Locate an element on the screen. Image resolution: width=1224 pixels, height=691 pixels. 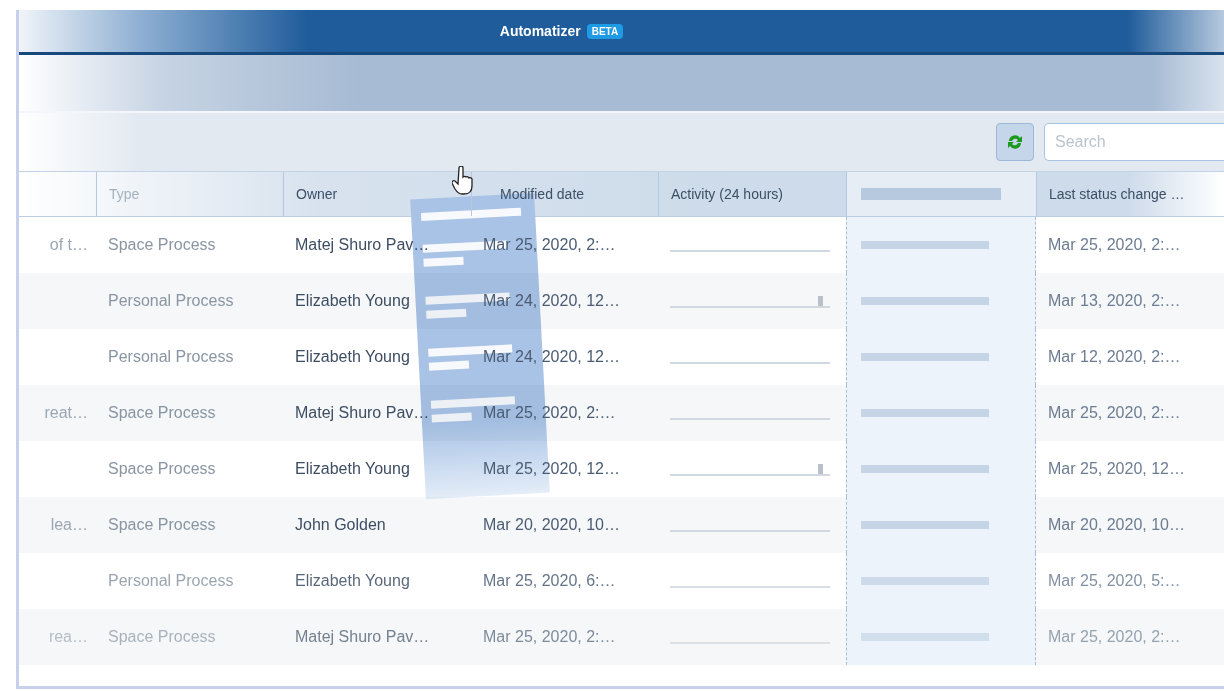
app-title: Automatizer is located at coordinates (540, 31).